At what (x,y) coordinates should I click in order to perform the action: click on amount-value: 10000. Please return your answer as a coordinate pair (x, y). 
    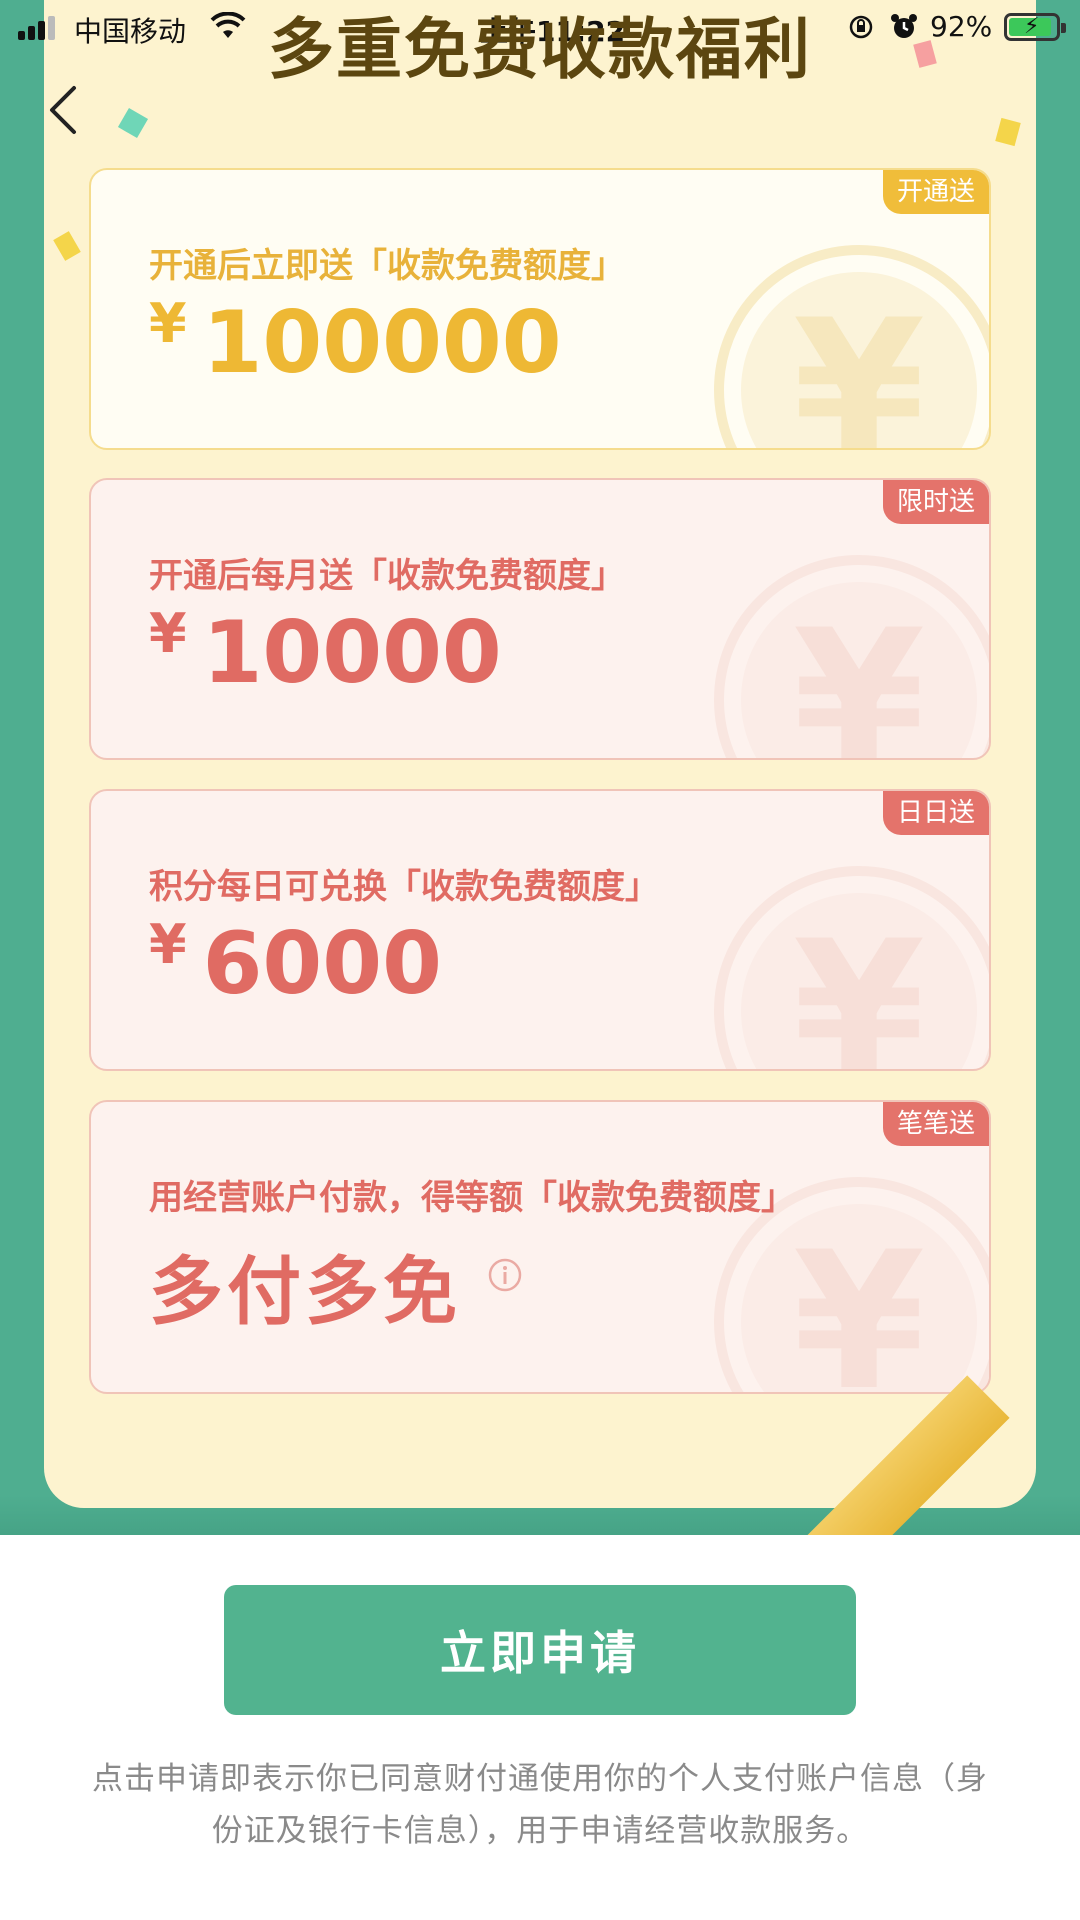
    Looking at the image, I should click on (352, 653).